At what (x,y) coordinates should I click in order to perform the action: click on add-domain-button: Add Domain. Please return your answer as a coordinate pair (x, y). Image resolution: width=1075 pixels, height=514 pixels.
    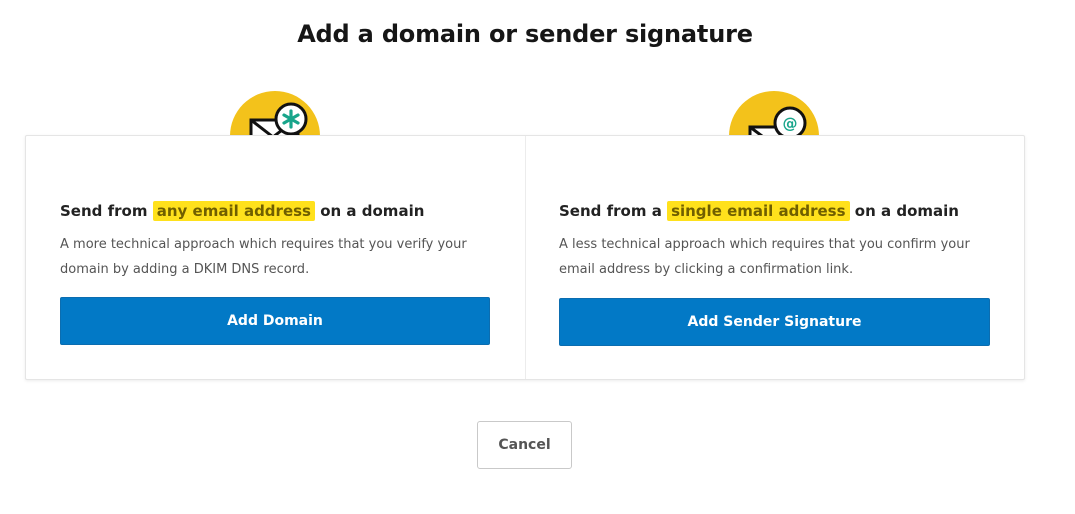
    Looking at the image, I should click on (275, 321).